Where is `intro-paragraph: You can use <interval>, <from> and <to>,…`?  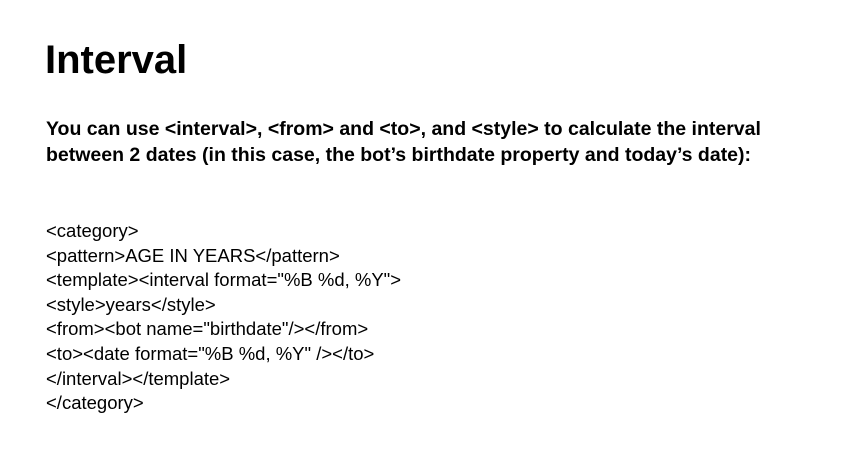
intro-paragraph: You can use <interval>, <from> and <to>,… is located at coordinates (403, 142).